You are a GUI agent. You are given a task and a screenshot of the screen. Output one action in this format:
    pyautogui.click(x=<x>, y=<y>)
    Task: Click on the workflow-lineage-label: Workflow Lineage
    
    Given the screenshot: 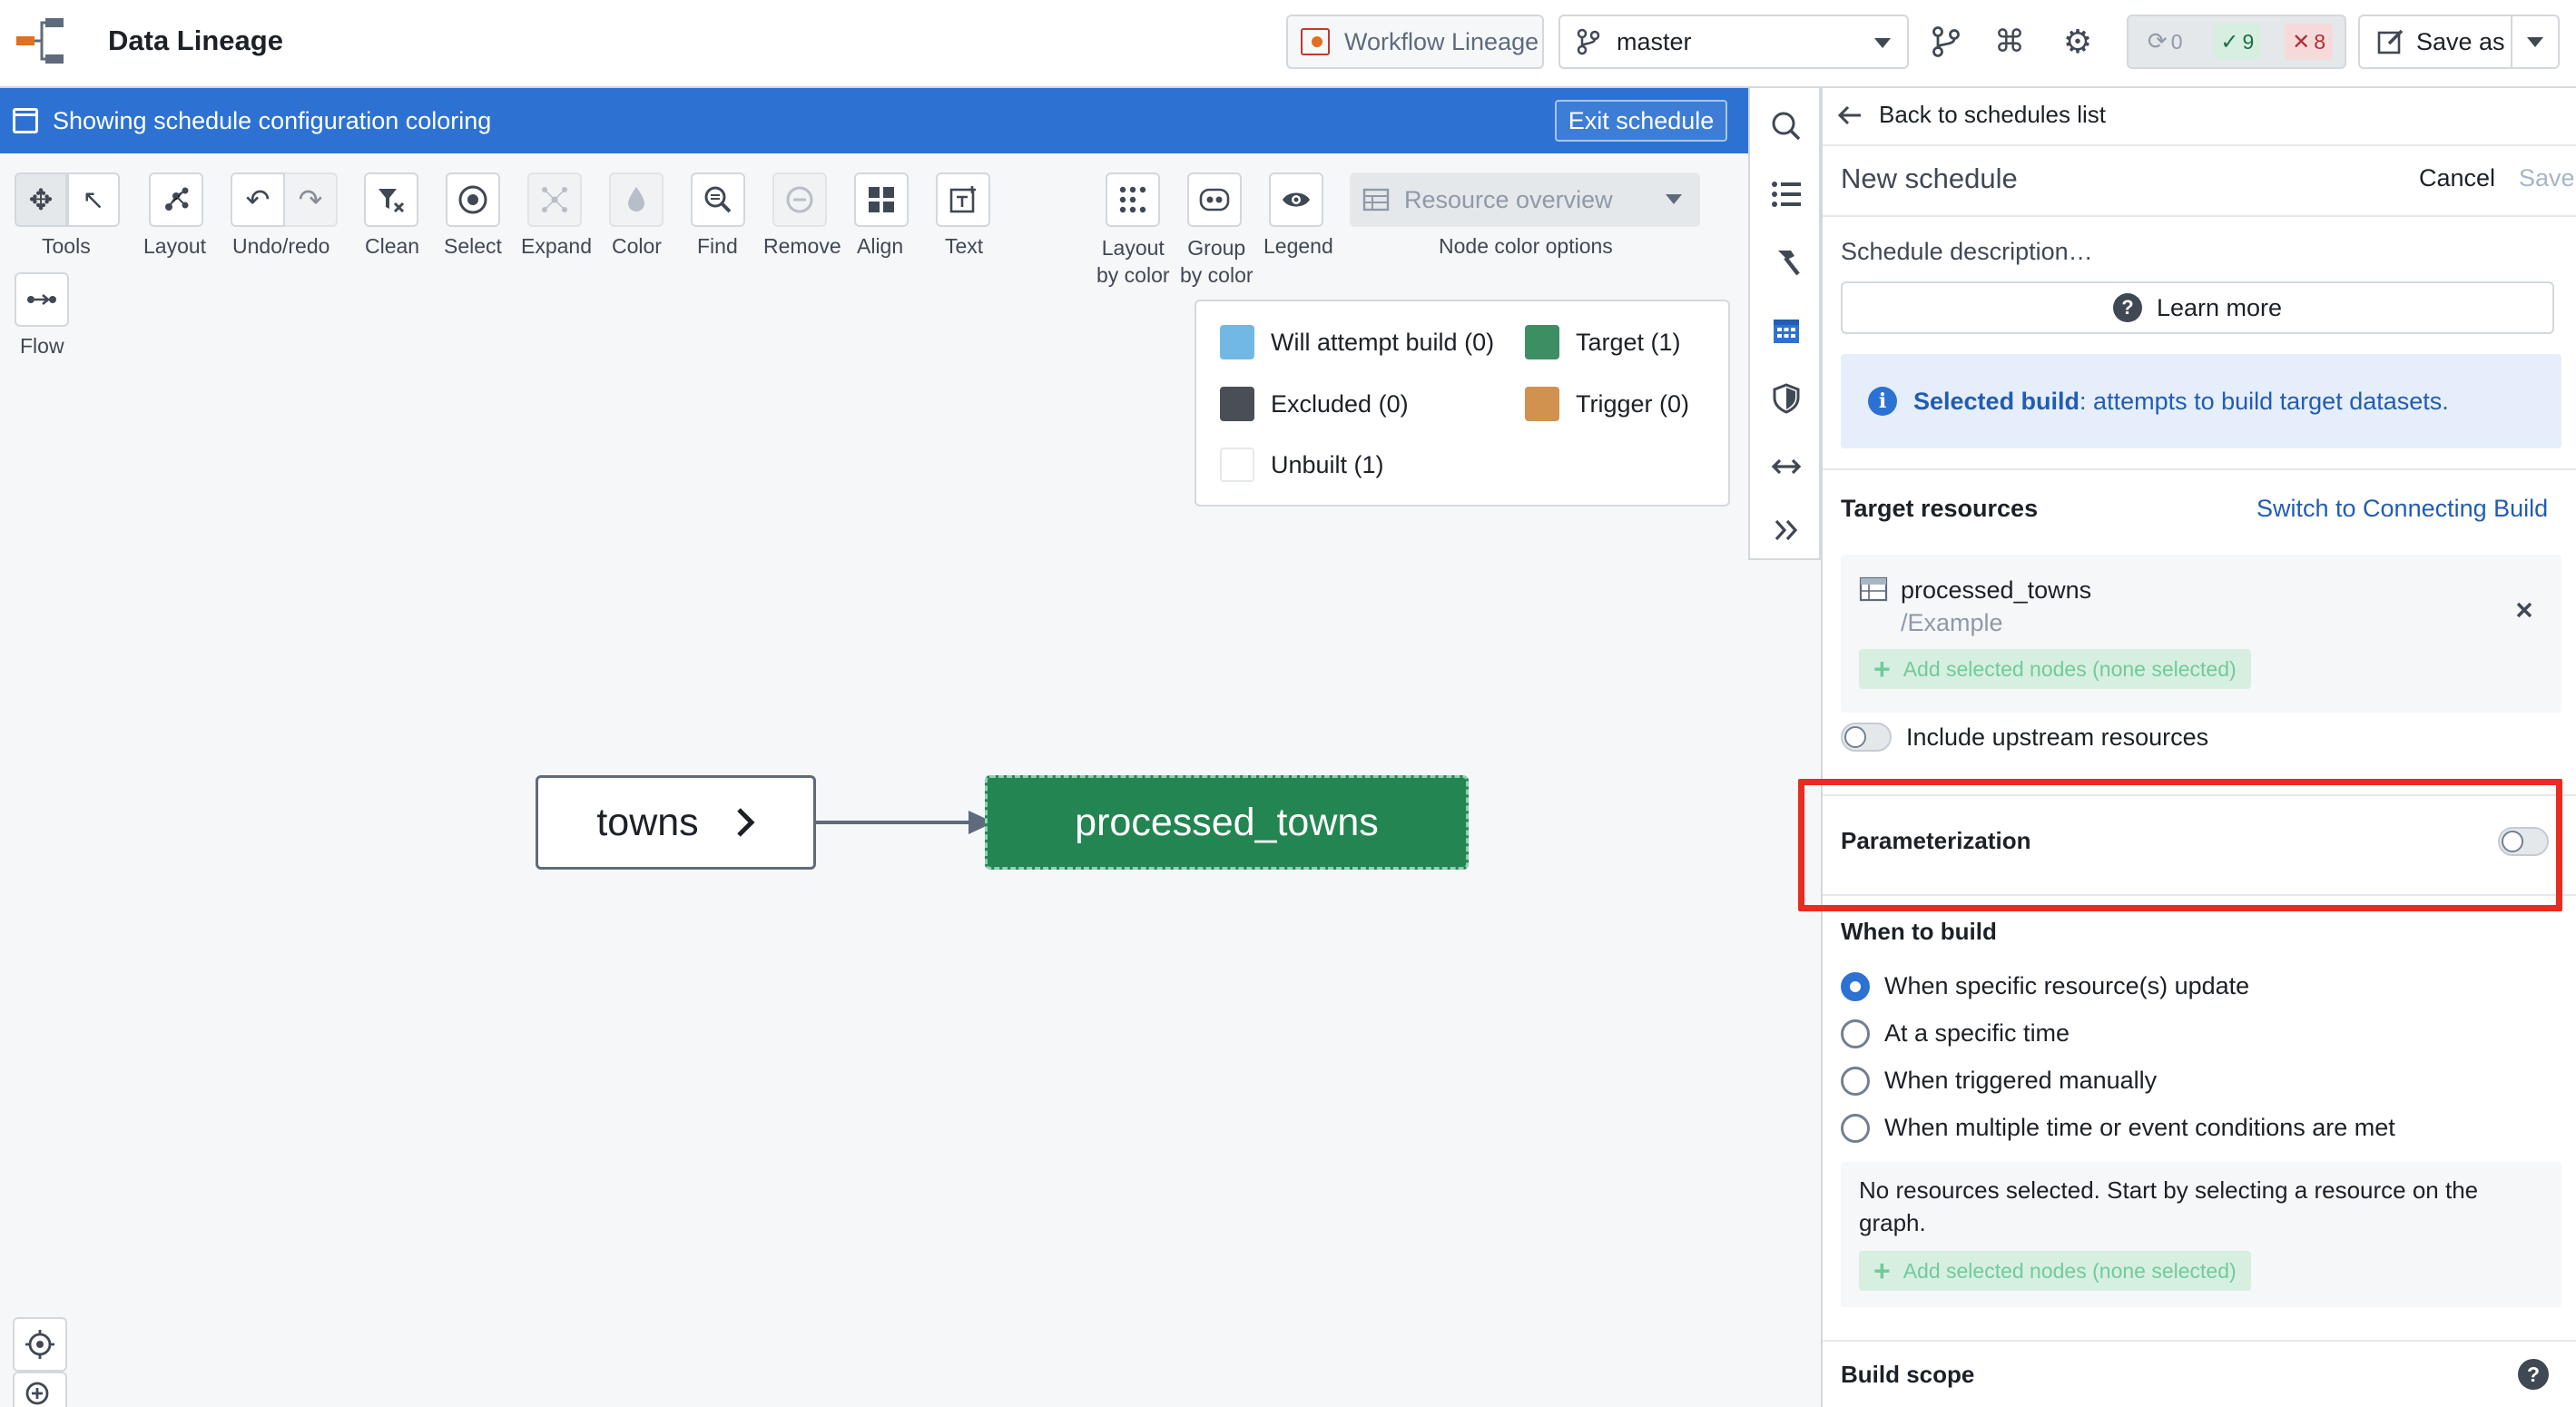 What is the action you would take?
    pyautogui.click(x=1441, y=41)
    